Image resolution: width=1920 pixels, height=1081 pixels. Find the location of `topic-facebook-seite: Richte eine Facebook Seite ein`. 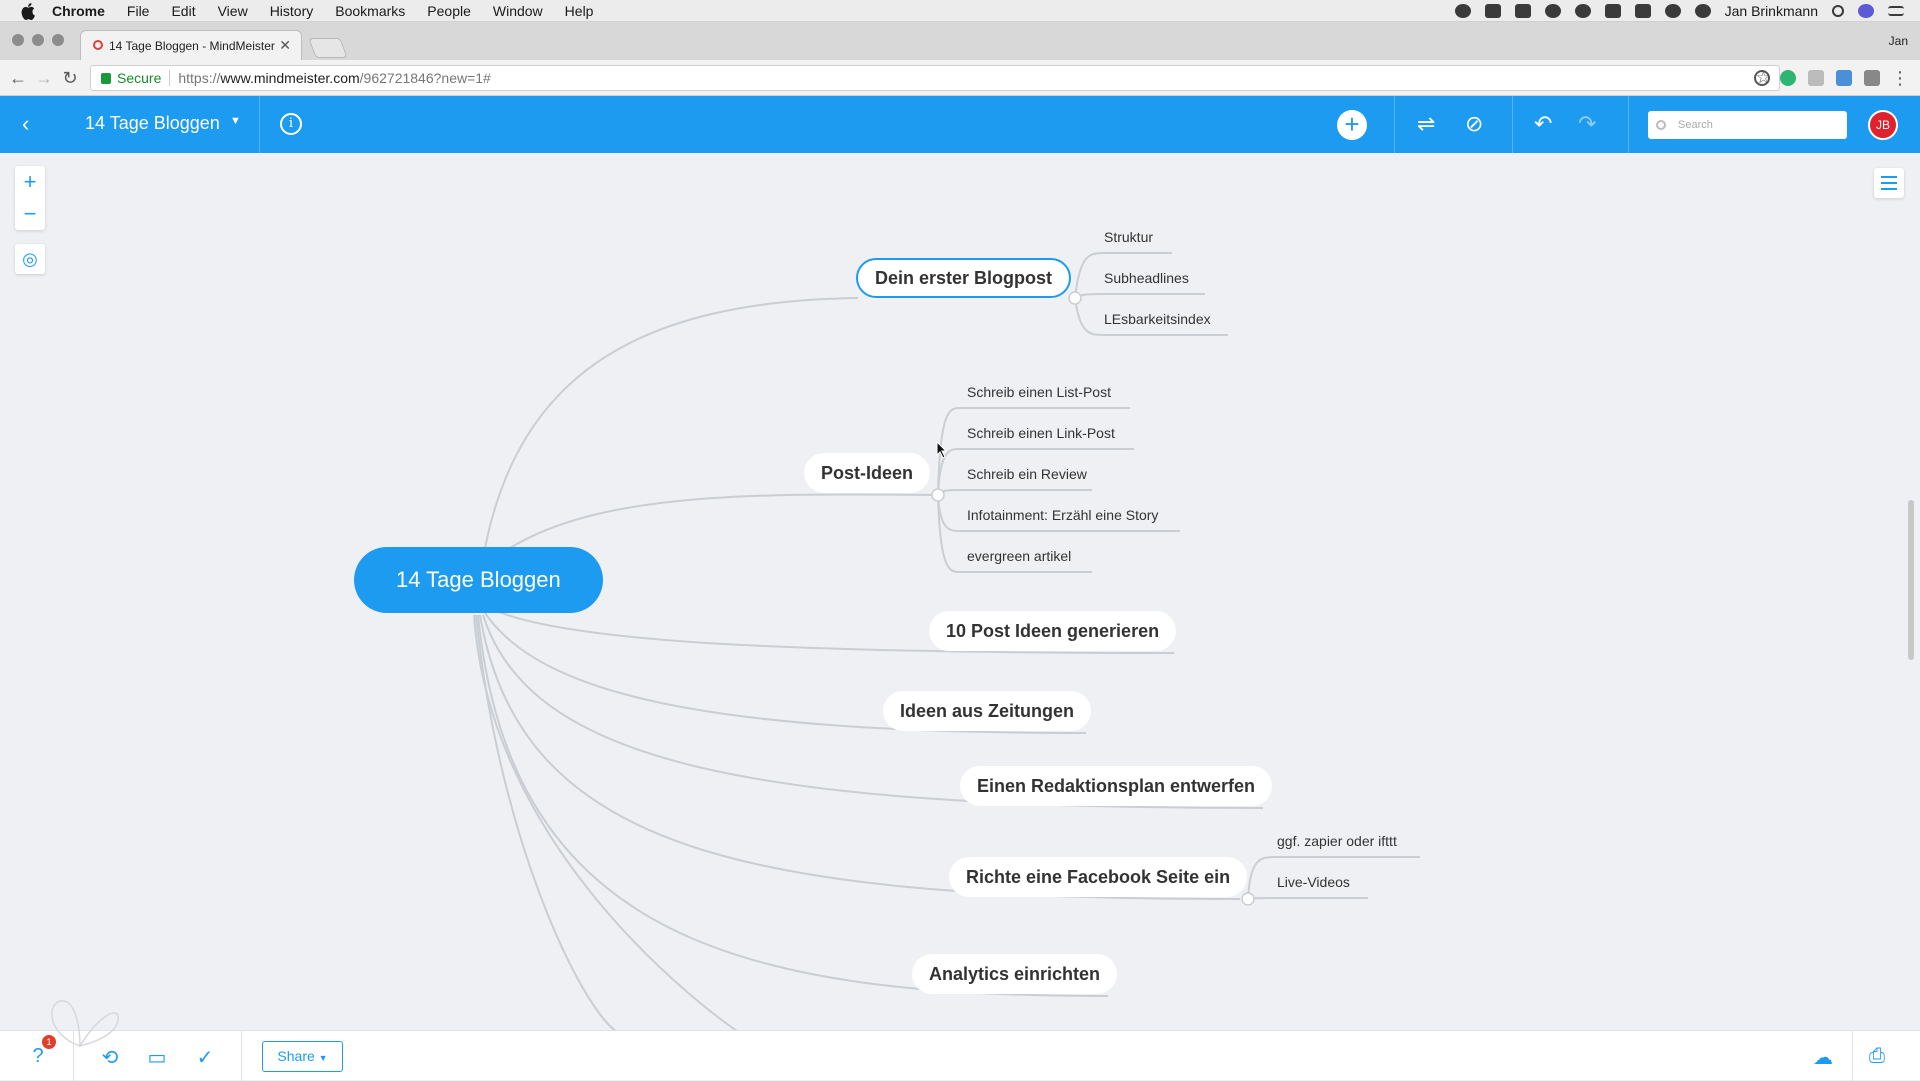

topic-facebook-seite: Richte eine Facebook Seite ein is located at coordinates (1098, 877).